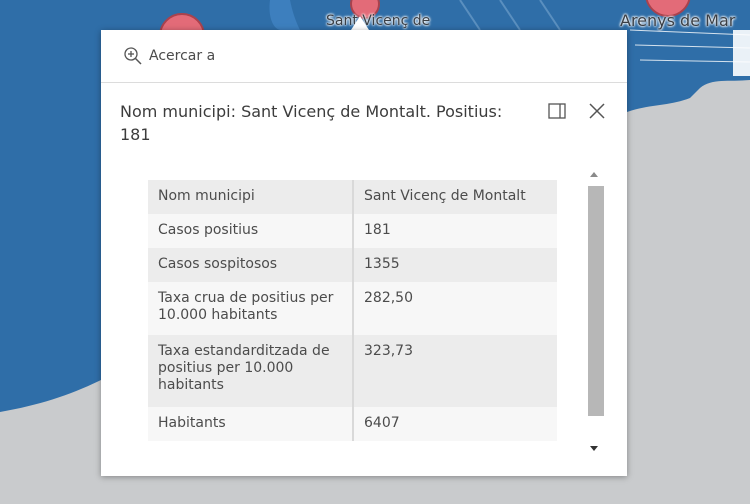 Image resolution: width=750 pixels, height=504 pixels. Describe the element at coordinates (133, 56) in the screenshot. I see `zoom-in-icon` at that location.